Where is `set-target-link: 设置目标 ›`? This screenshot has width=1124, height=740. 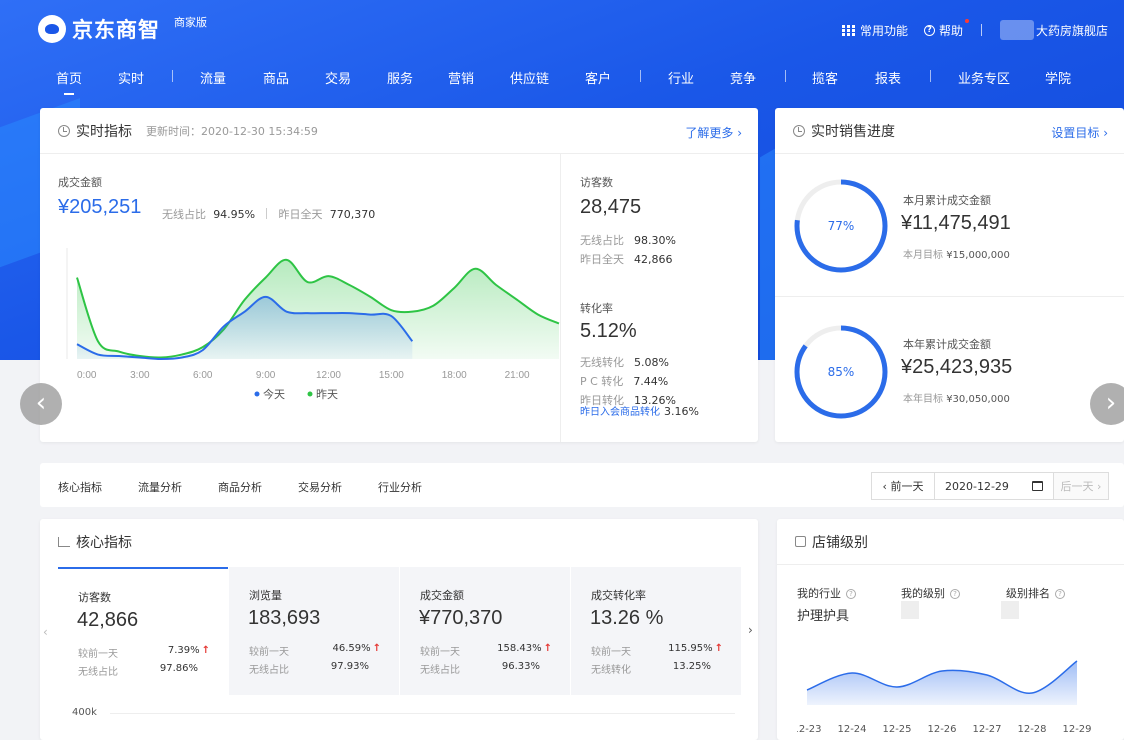
set-target-link: 设置目标 › is located at coordinates (1079, 132).